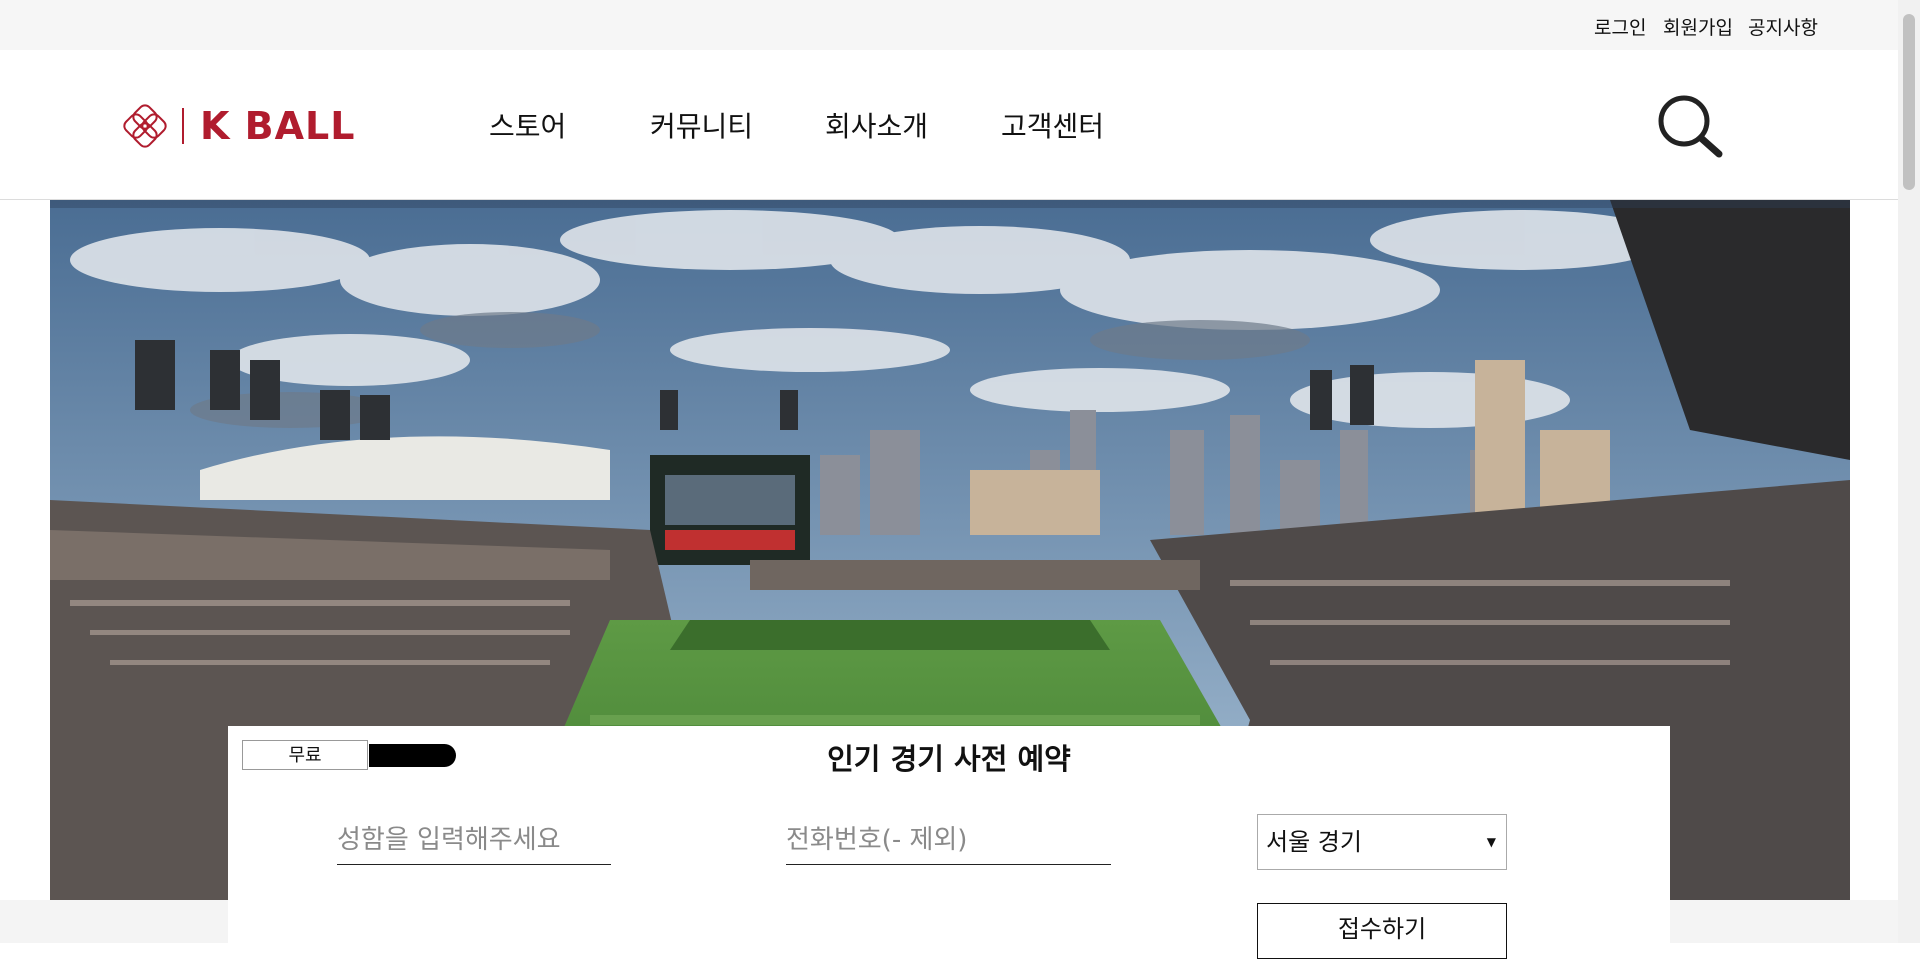  I want to click on utility-bar: 로그인 회원가입 공지사항, so click(949, 25).